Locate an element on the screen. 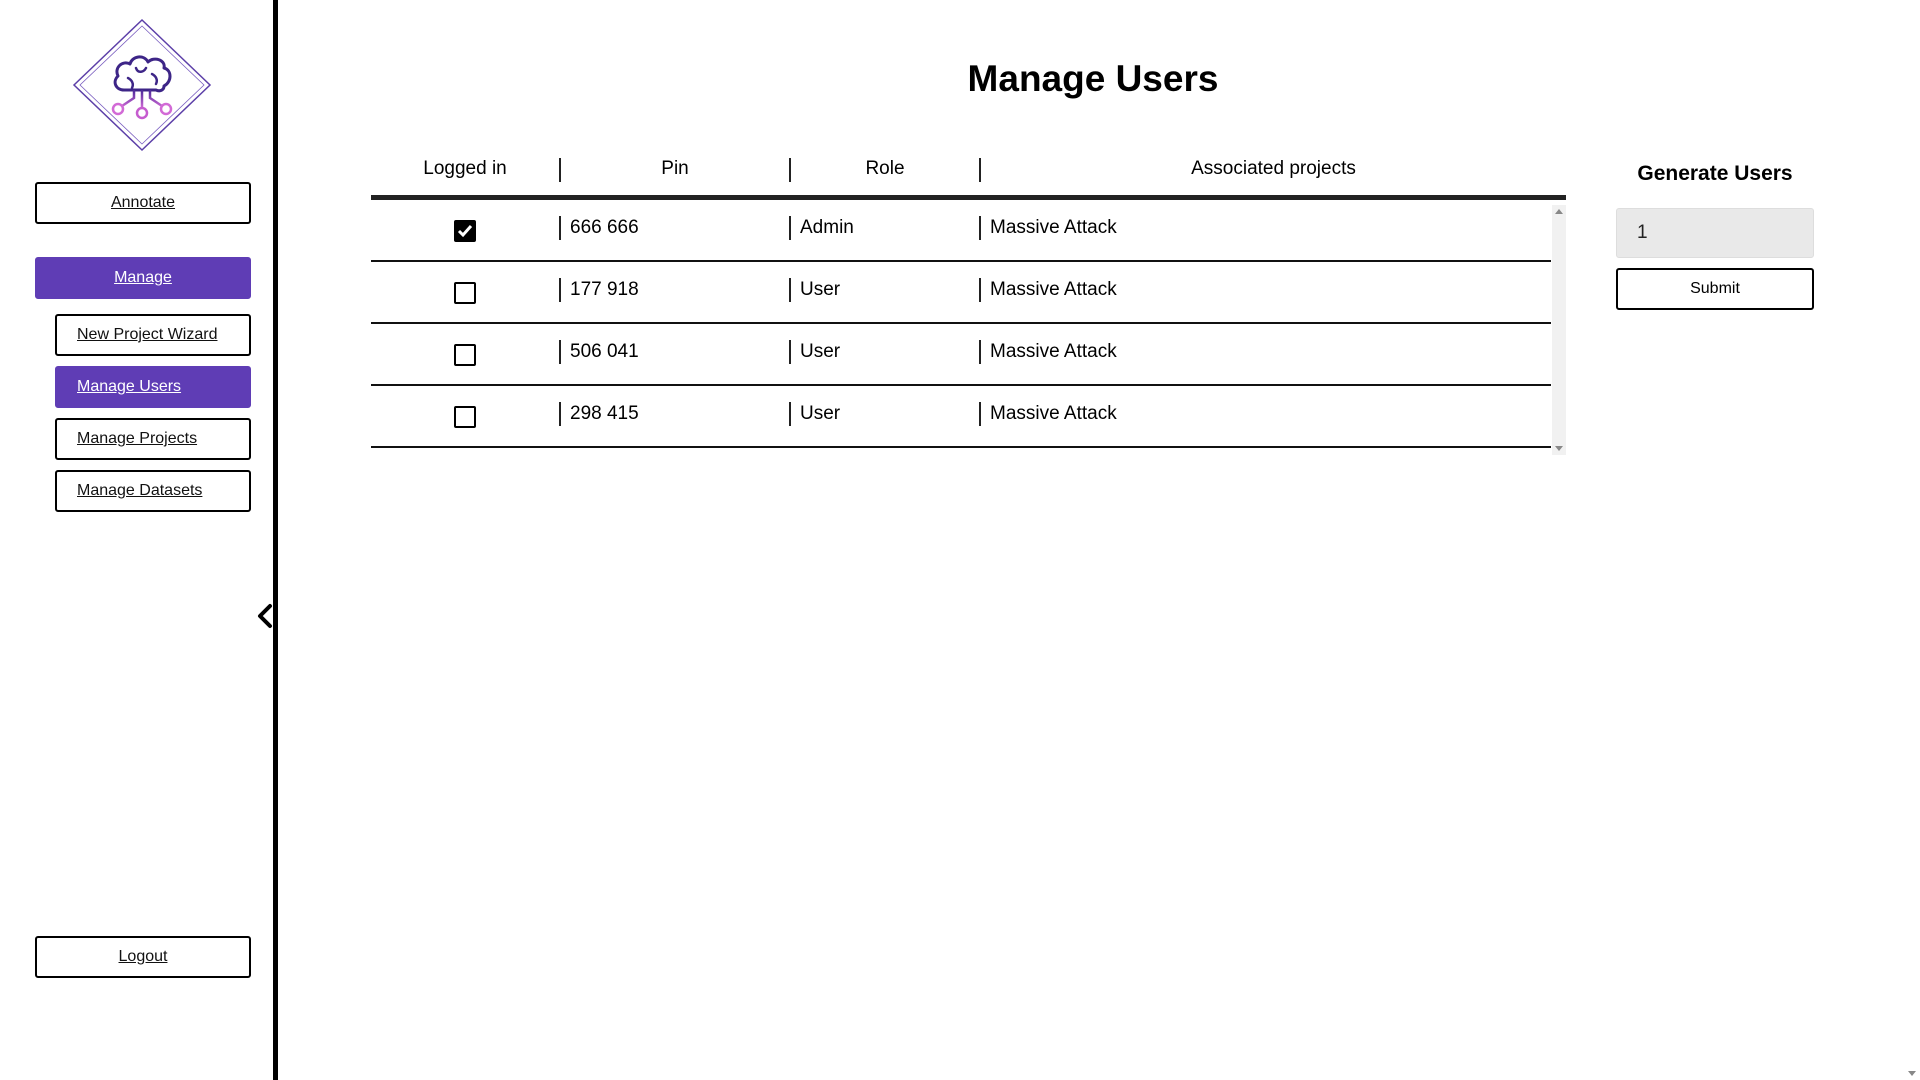 The image size is (1920, 1080). manage-datasets-label: Manage Datasets is located at coordinates (140, 490).